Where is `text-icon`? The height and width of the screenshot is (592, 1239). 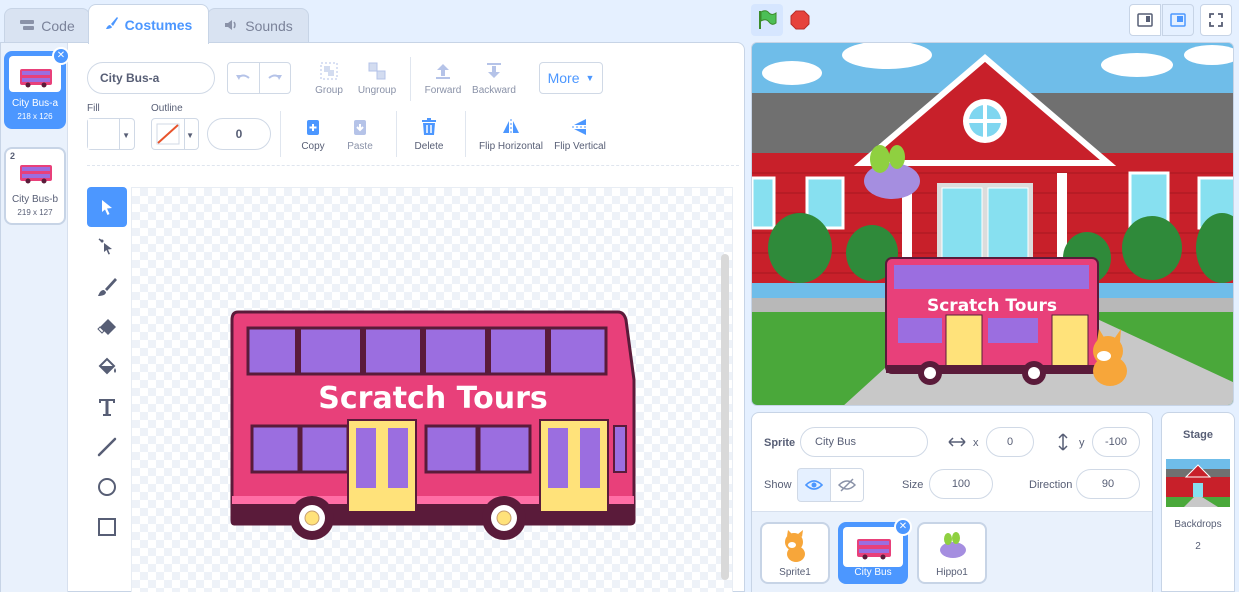 text-icon is located at coordinates (107, 407).